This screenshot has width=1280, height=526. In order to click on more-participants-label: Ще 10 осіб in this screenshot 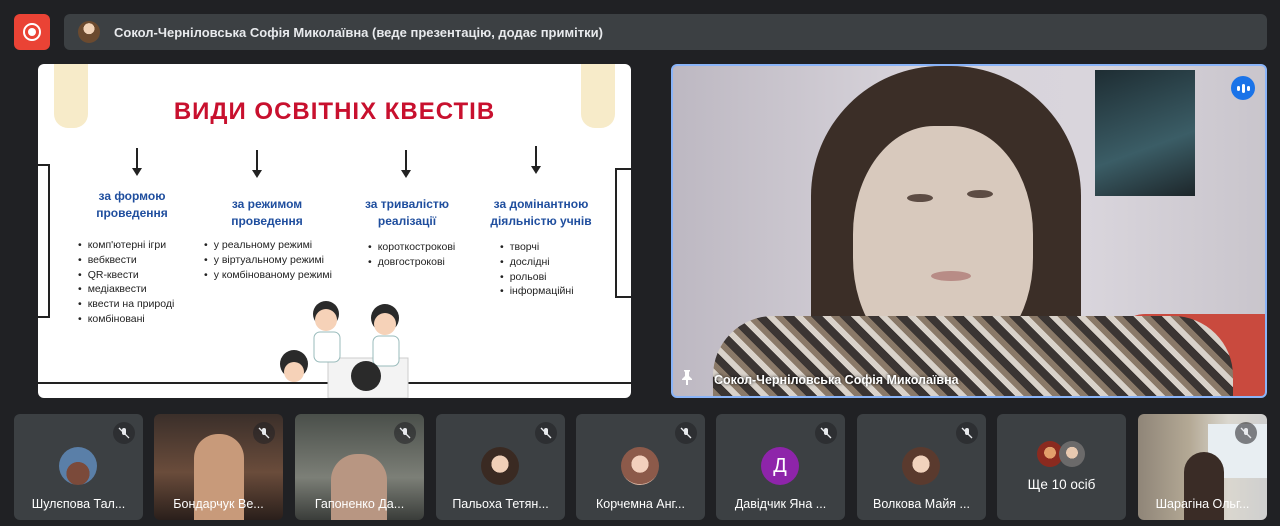, I will do `click(1061, 484)`.